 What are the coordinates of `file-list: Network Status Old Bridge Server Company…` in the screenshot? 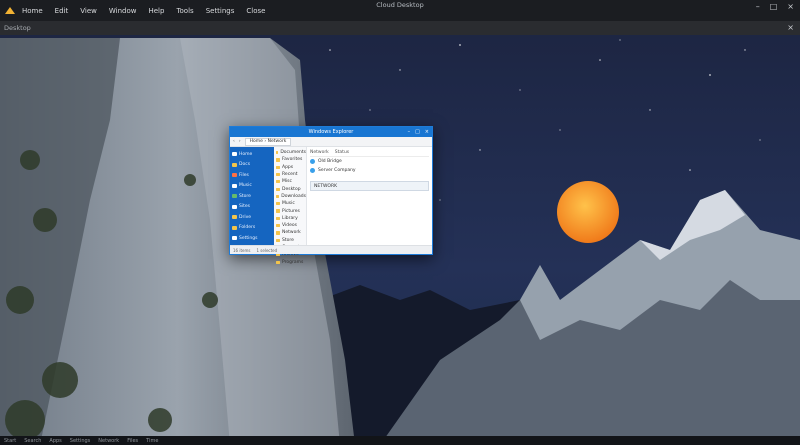 It's located at (369, 196).